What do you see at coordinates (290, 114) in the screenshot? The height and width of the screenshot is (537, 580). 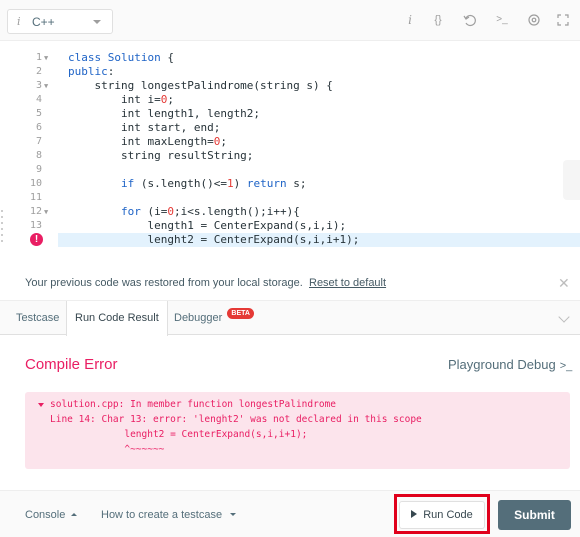 I see `code-line: 5 int length1, length2;` at bounding box center [290, 114].